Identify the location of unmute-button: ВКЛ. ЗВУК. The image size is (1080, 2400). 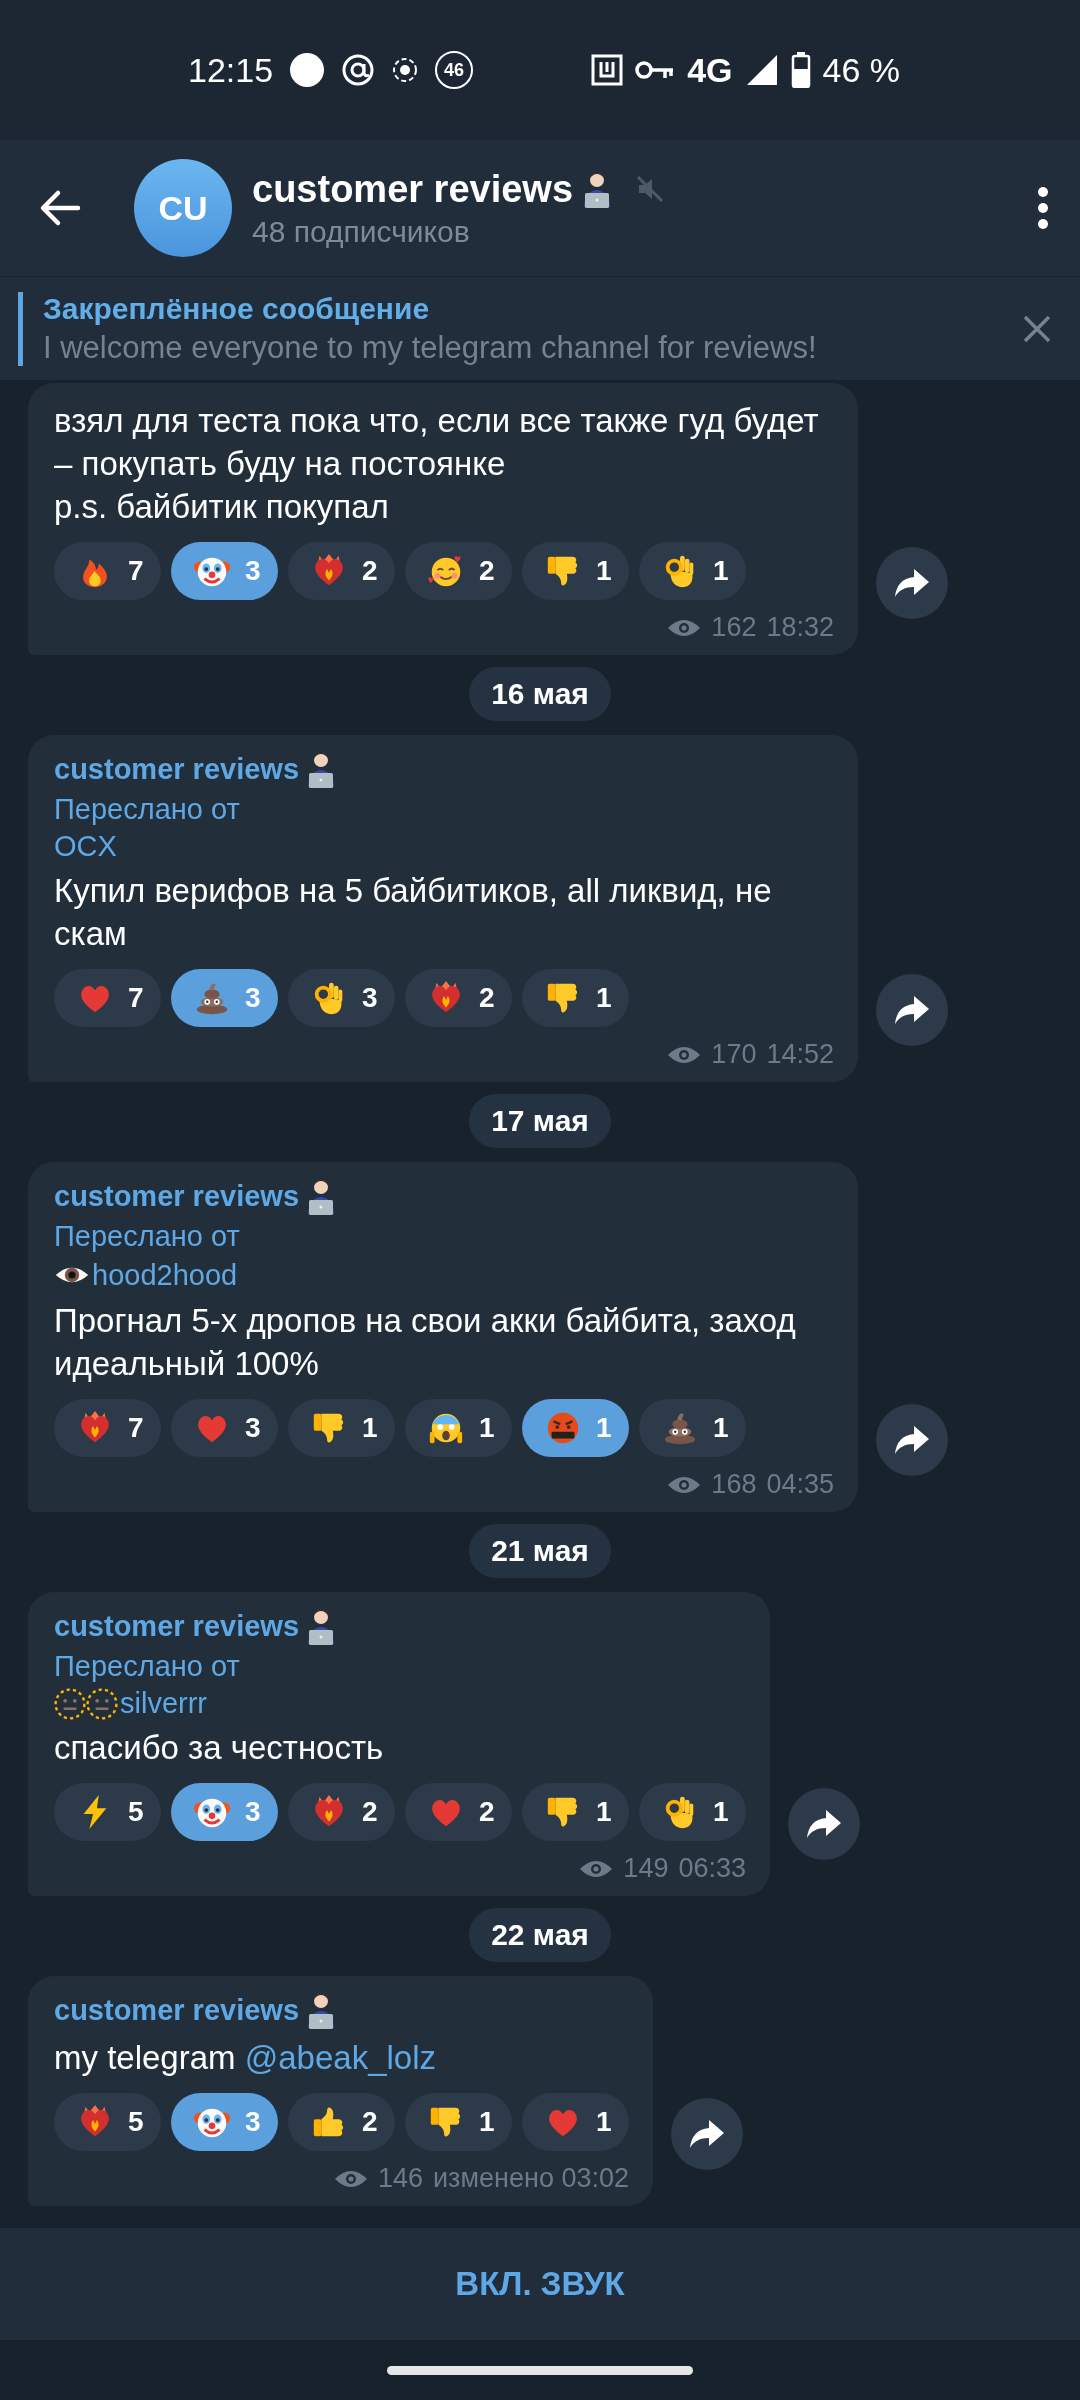
(540, 2284).